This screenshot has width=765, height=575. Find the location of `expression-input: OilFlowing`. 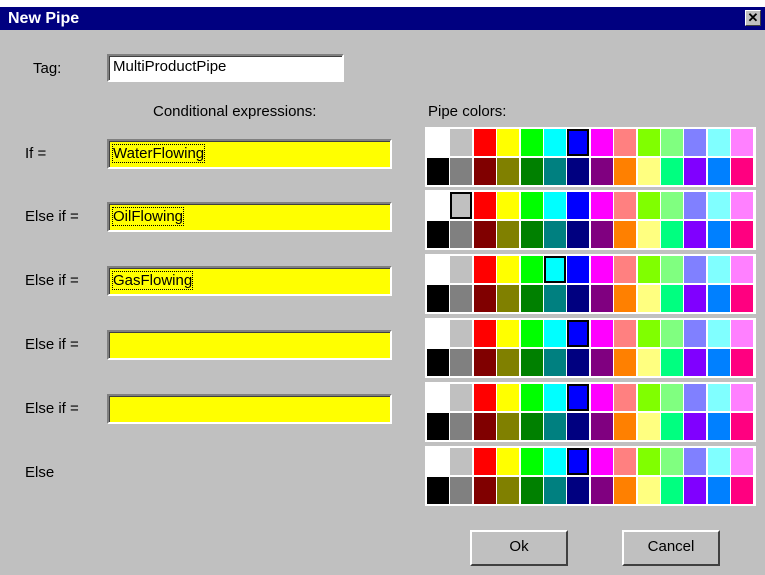

expression-input: OilFlowing is located at coordinates (249, 217).